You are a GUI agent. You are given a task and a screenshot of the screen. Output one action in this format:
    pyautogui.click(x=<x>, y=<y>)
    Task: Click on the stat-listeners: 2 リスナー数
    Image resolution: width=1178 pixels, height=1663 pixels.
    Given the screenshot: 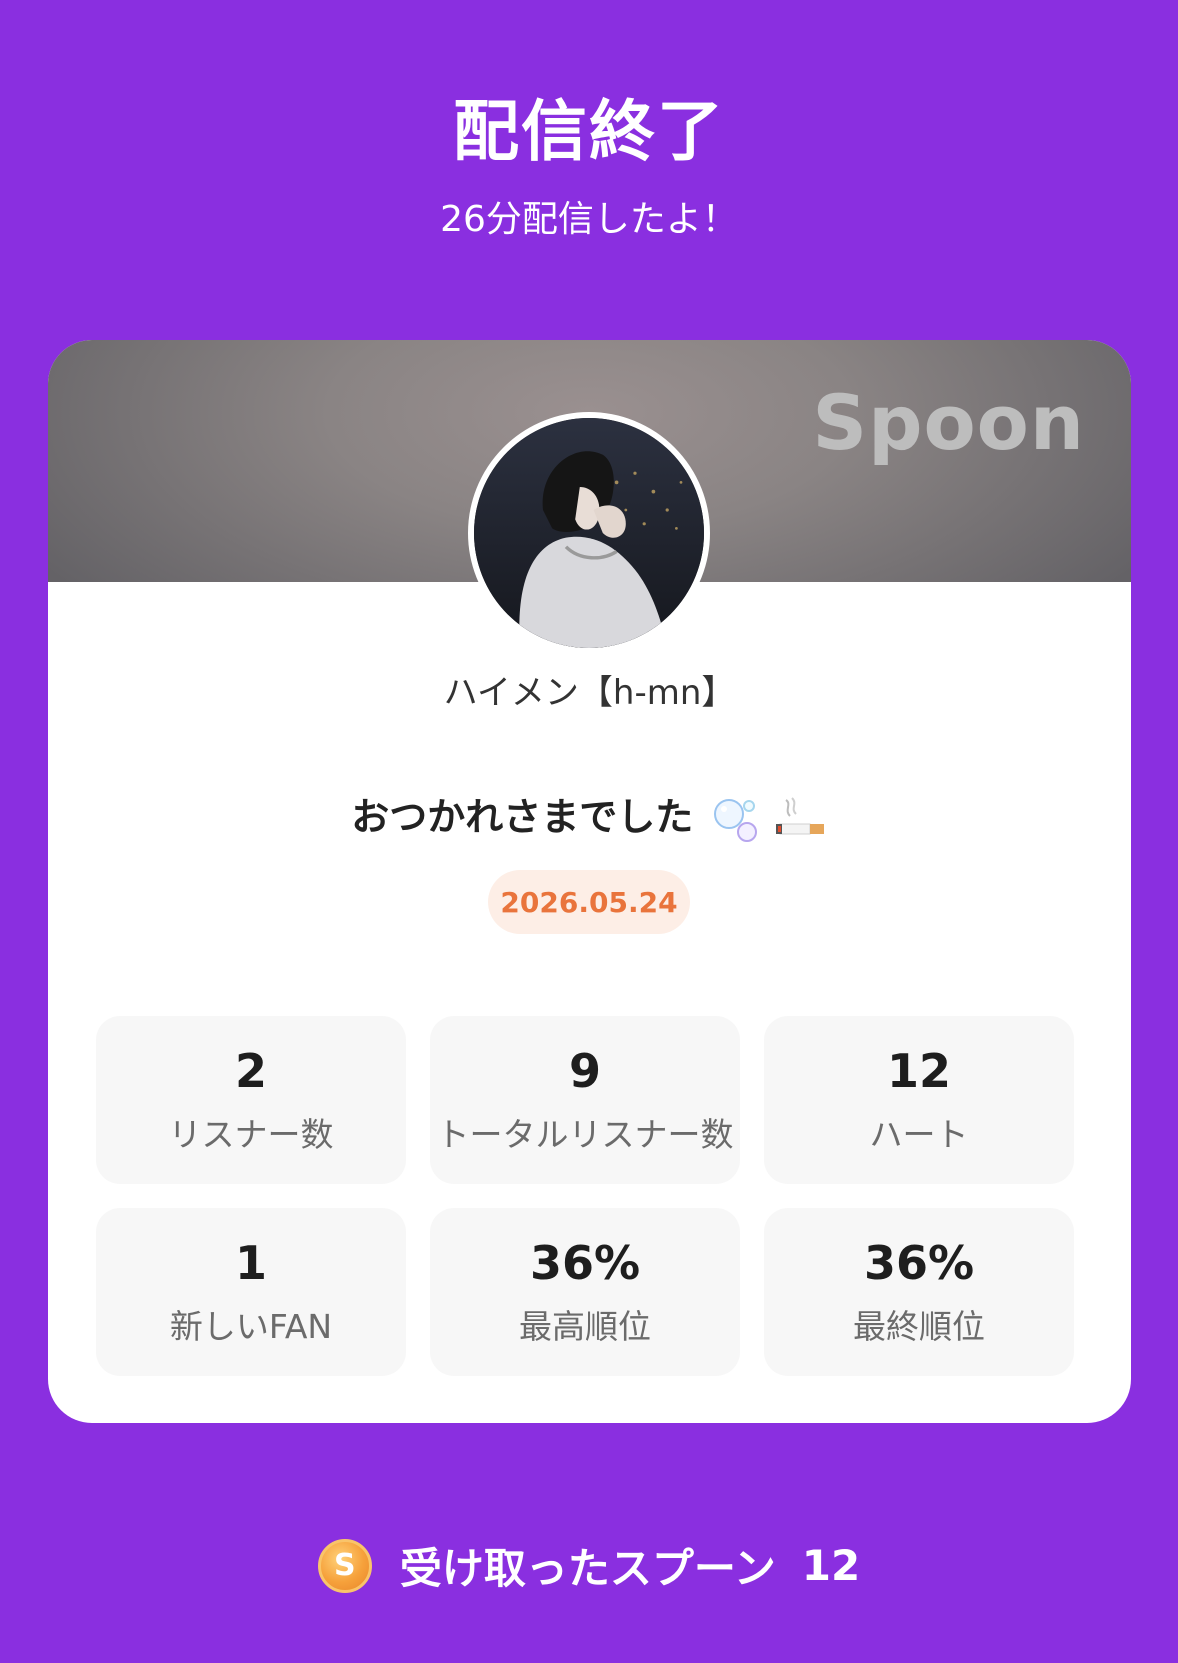 What is the action you would take?
    pyautogui.click(x=251, y=1100)
    